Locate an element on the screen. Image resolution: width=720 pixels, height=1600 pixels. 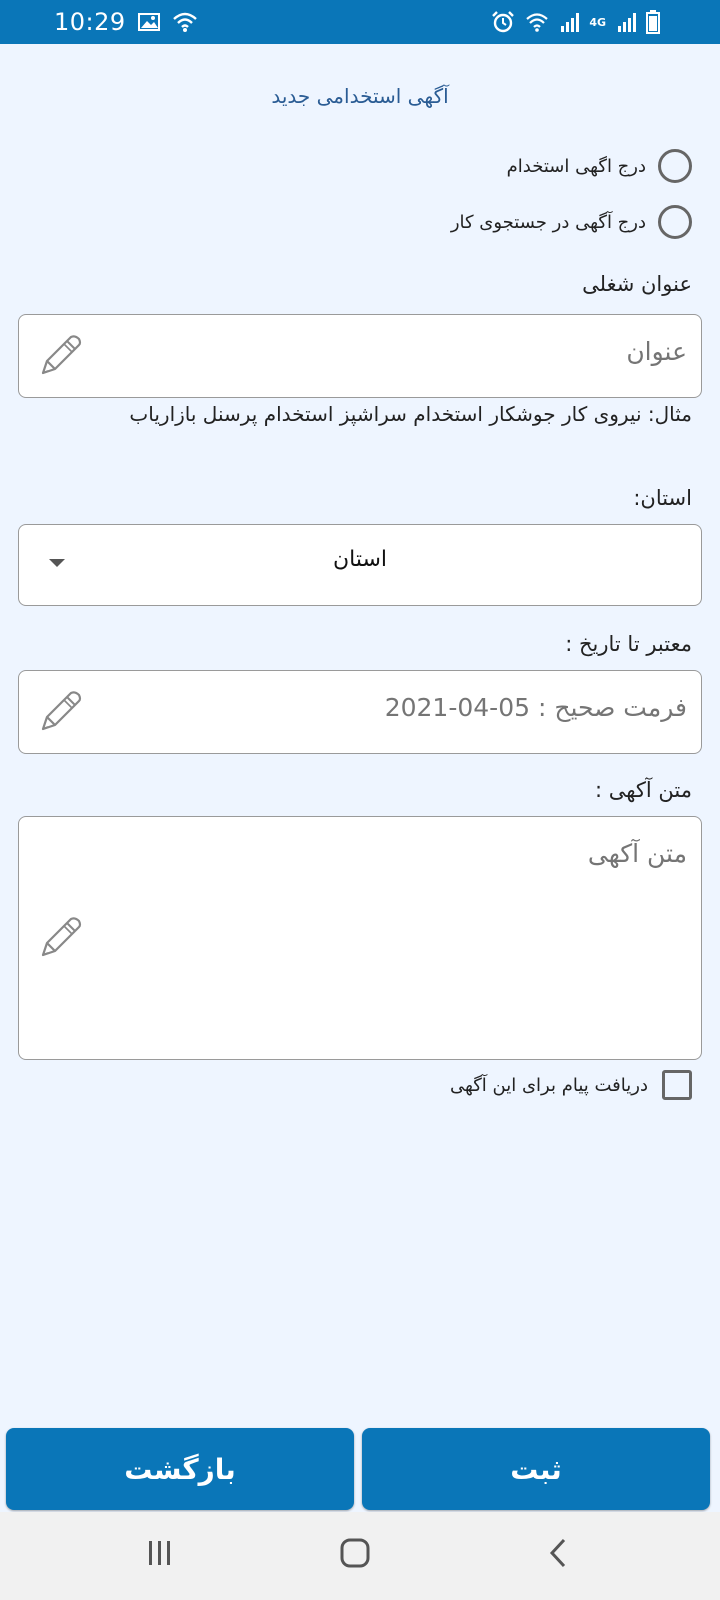
radio-option-employment: درج اگهی استخدام is located at coordinates (599, 166).